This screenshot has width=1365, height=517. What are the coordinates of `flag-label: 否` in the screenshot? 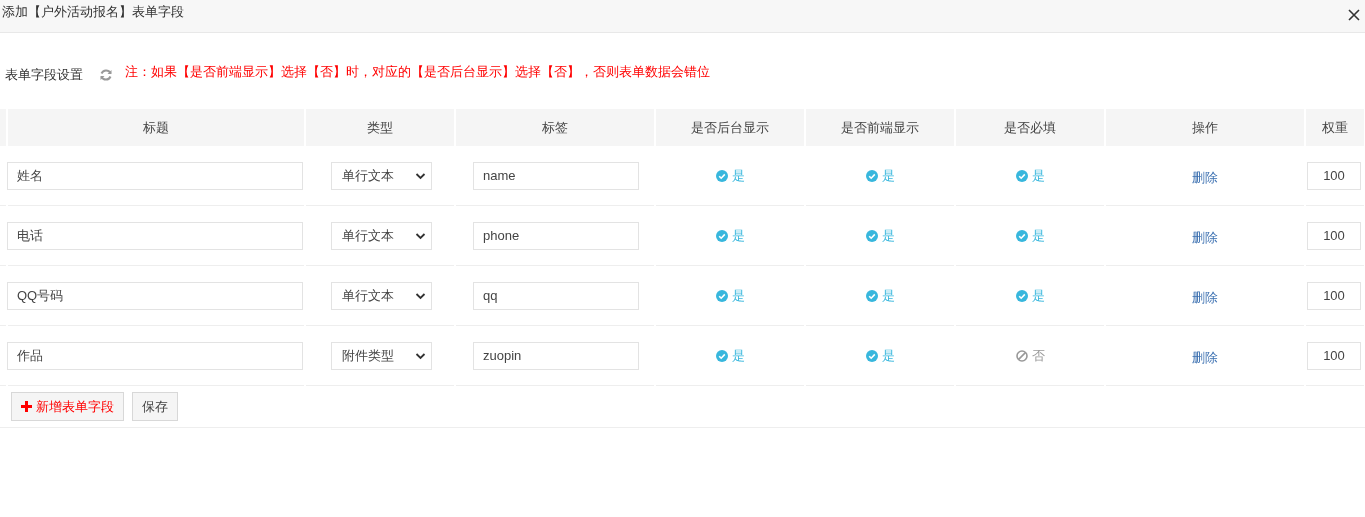 It's located at (1038, 355).